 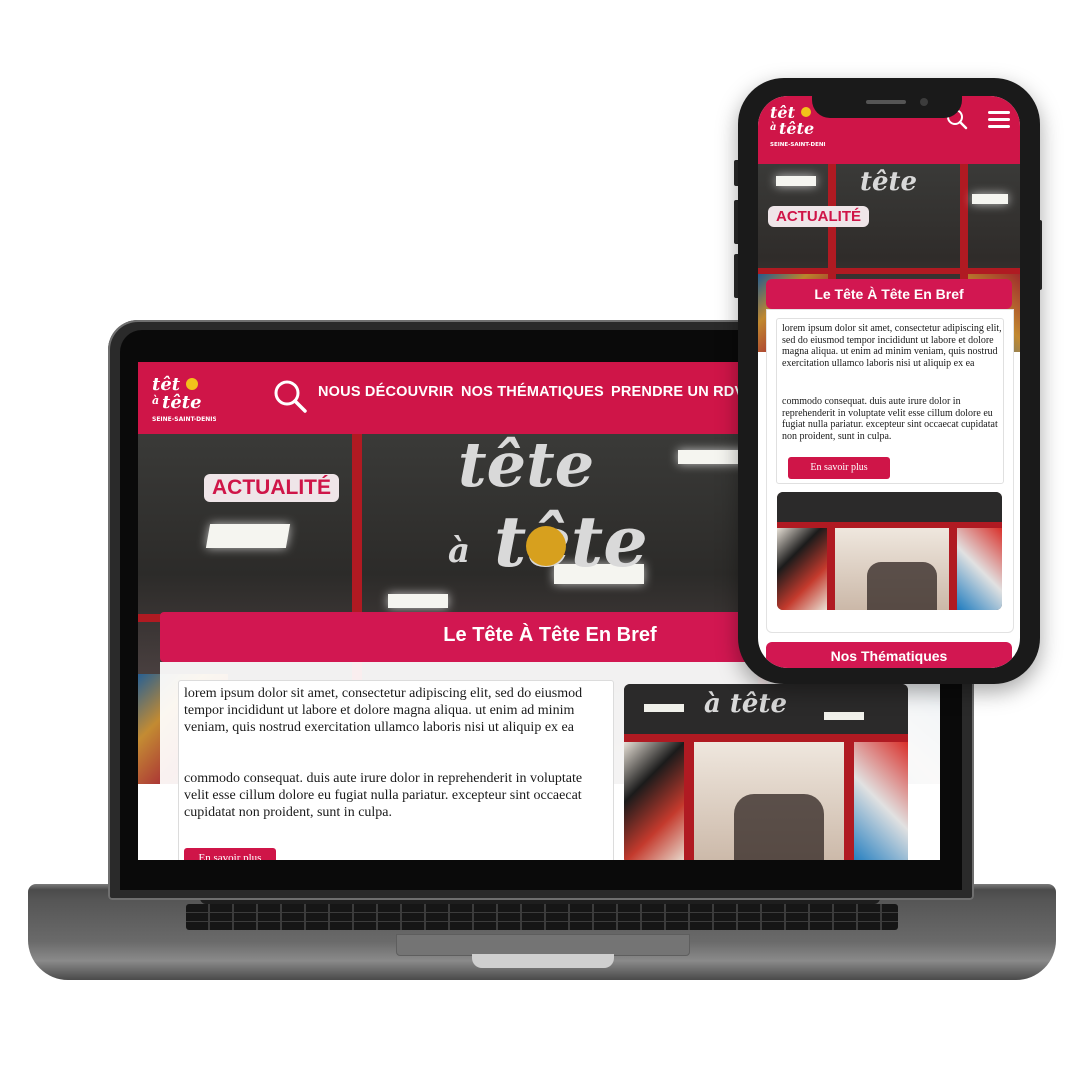 I want to click on search-icon, so click(x=290, y=396).